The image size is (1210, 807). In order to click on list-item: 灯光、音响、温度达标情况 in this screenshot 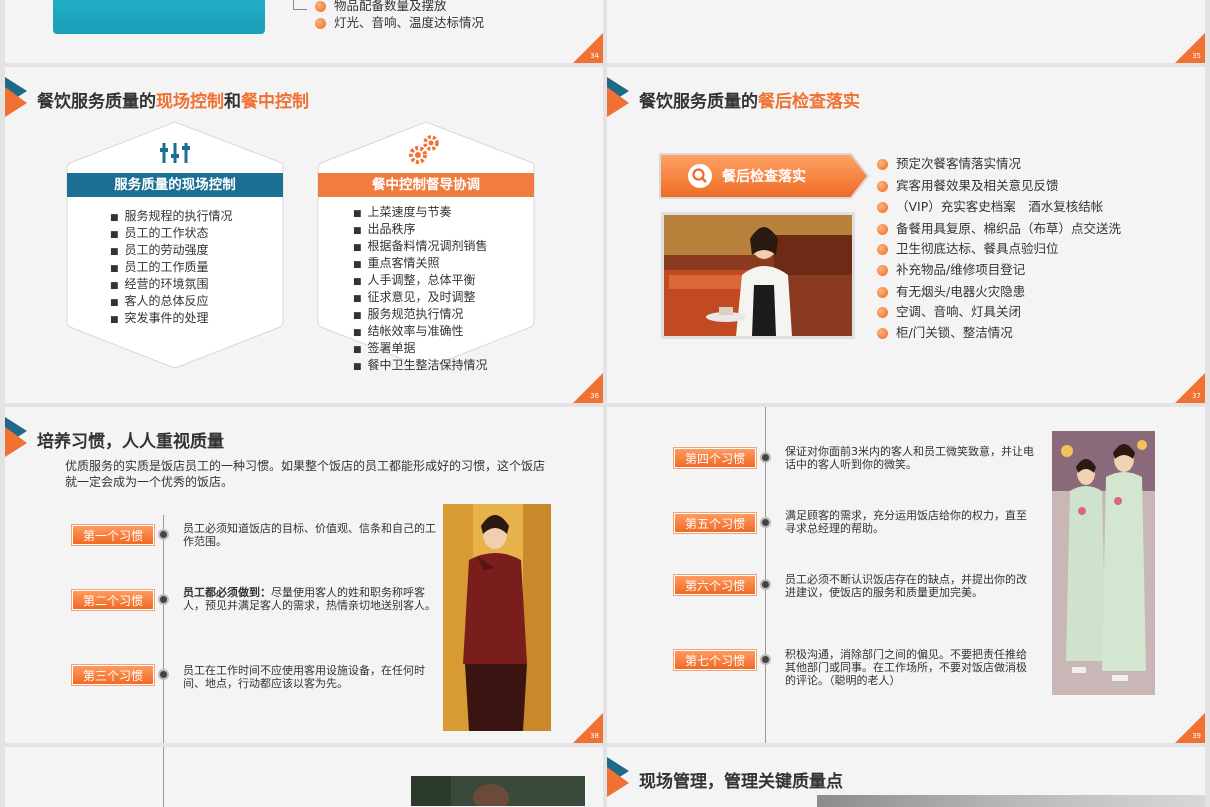, I will do `click(399, 21)`.